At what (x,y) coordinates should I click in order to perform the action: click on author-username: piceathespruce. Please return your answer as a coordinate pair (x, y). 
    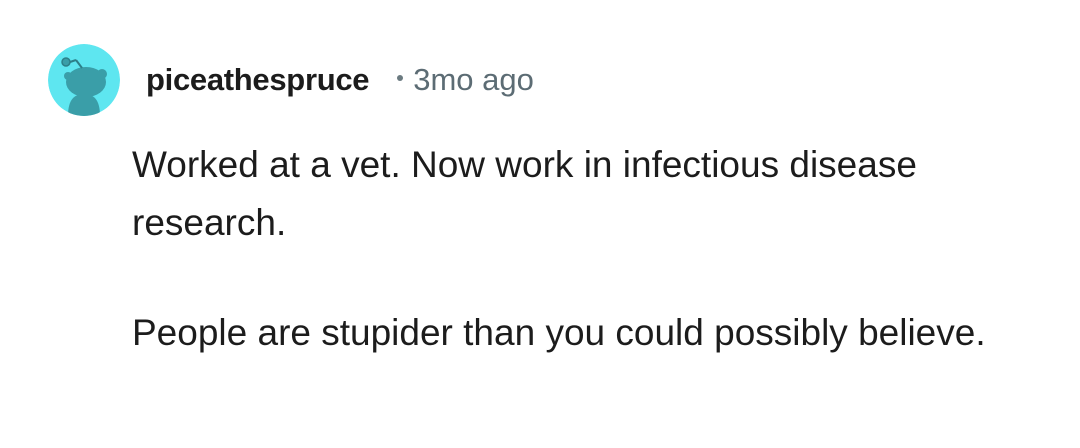
    Looking at the image, I should click on (258, 80).